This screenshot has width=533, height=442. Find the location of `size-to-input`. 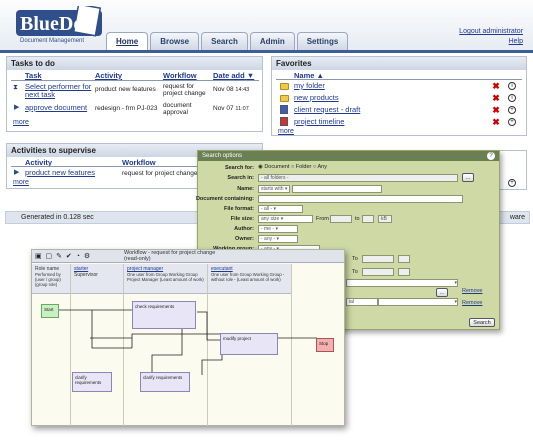

size-to-input is located at coordinates (368, 219).